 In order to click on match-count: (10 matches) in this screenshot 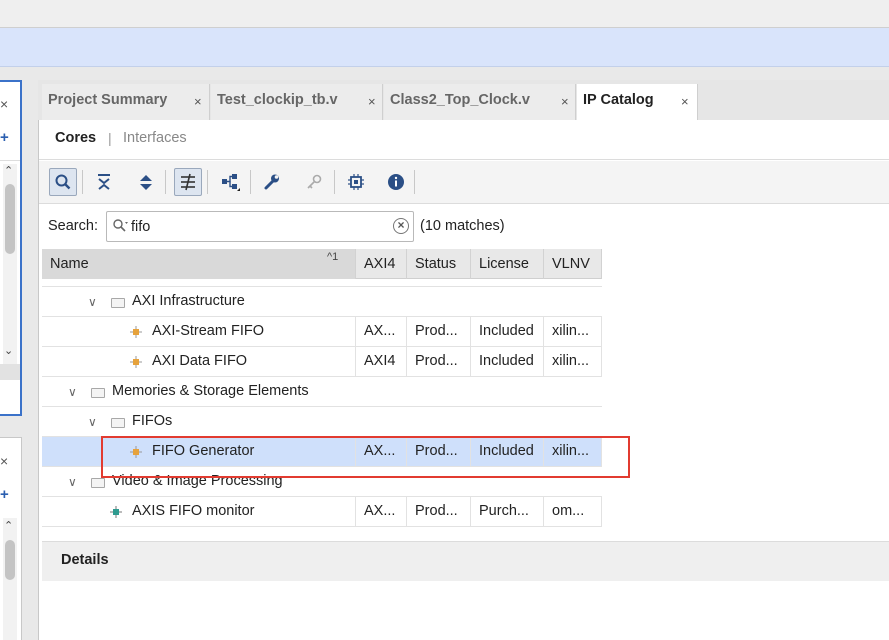, I will do `click(462, 226)`.